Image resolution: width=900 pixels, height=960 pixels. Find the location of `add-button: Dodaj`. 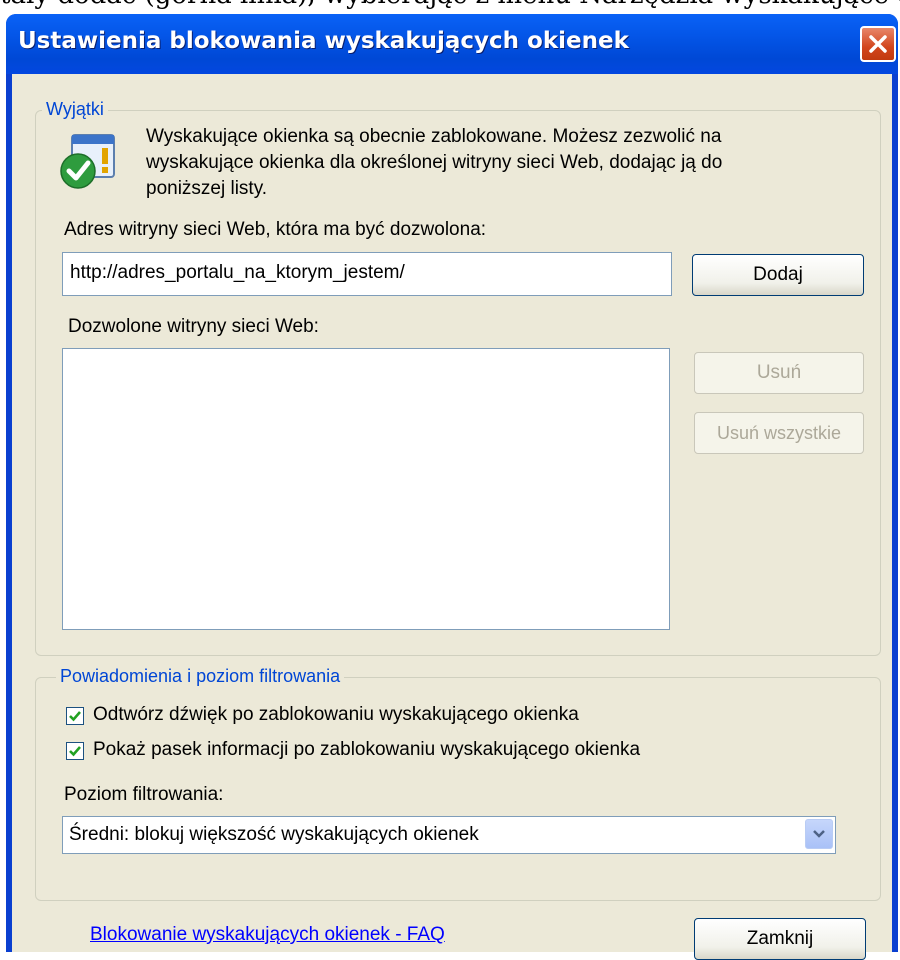

add-button: Dodaj is located at coordinates (778, 275).